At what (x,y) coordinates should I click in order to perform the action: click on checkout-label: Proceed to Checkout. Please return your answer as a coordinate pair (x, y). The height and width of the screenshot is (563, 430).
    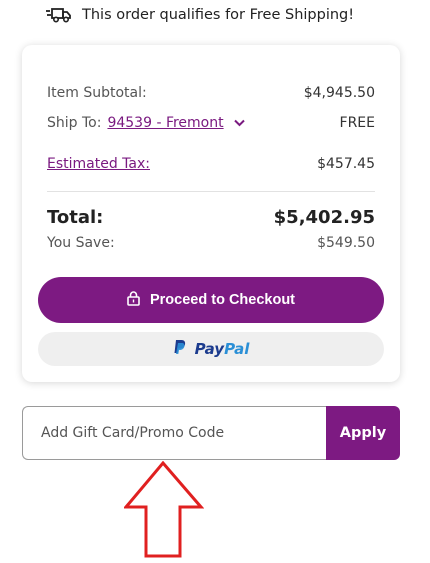
    Looking at the image, I should click on (222, 300).